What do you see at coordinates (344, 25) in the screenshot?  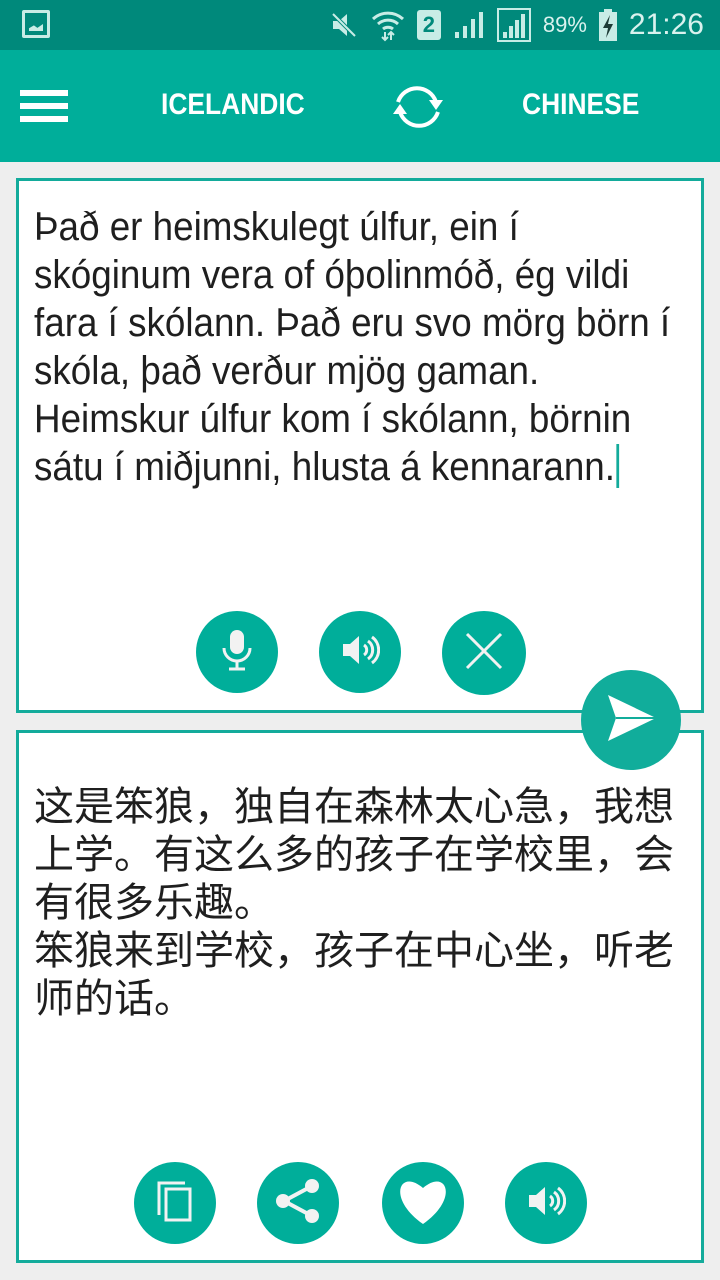 I see `mute-icon` at bounding box center [344, 25].